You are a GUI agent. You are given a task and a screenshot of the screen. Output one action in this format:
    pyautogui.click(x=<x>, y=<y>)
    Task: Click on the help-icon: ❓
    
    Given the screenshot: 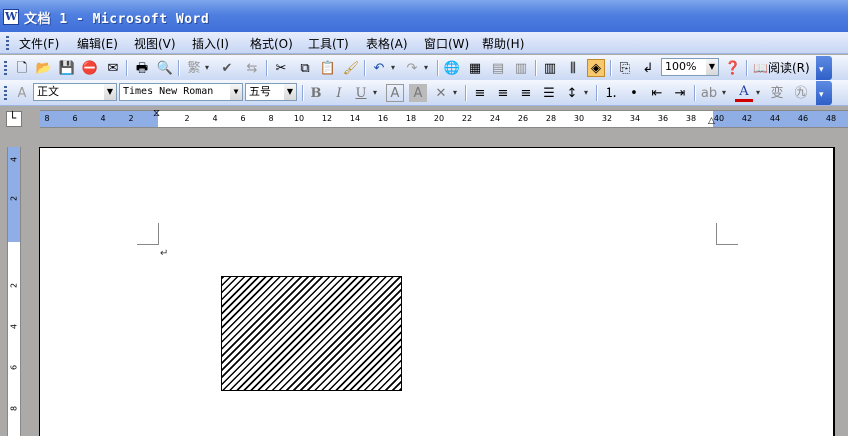 What is the action you would take?
    pyautogui.click(x=733, y=68)
    